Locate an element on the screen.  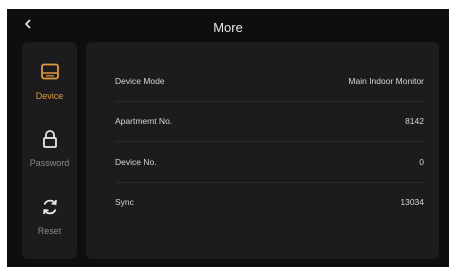
info-row-device-mode: Device Mode Main Indoor Monitor is located at coordinates (269, 81).